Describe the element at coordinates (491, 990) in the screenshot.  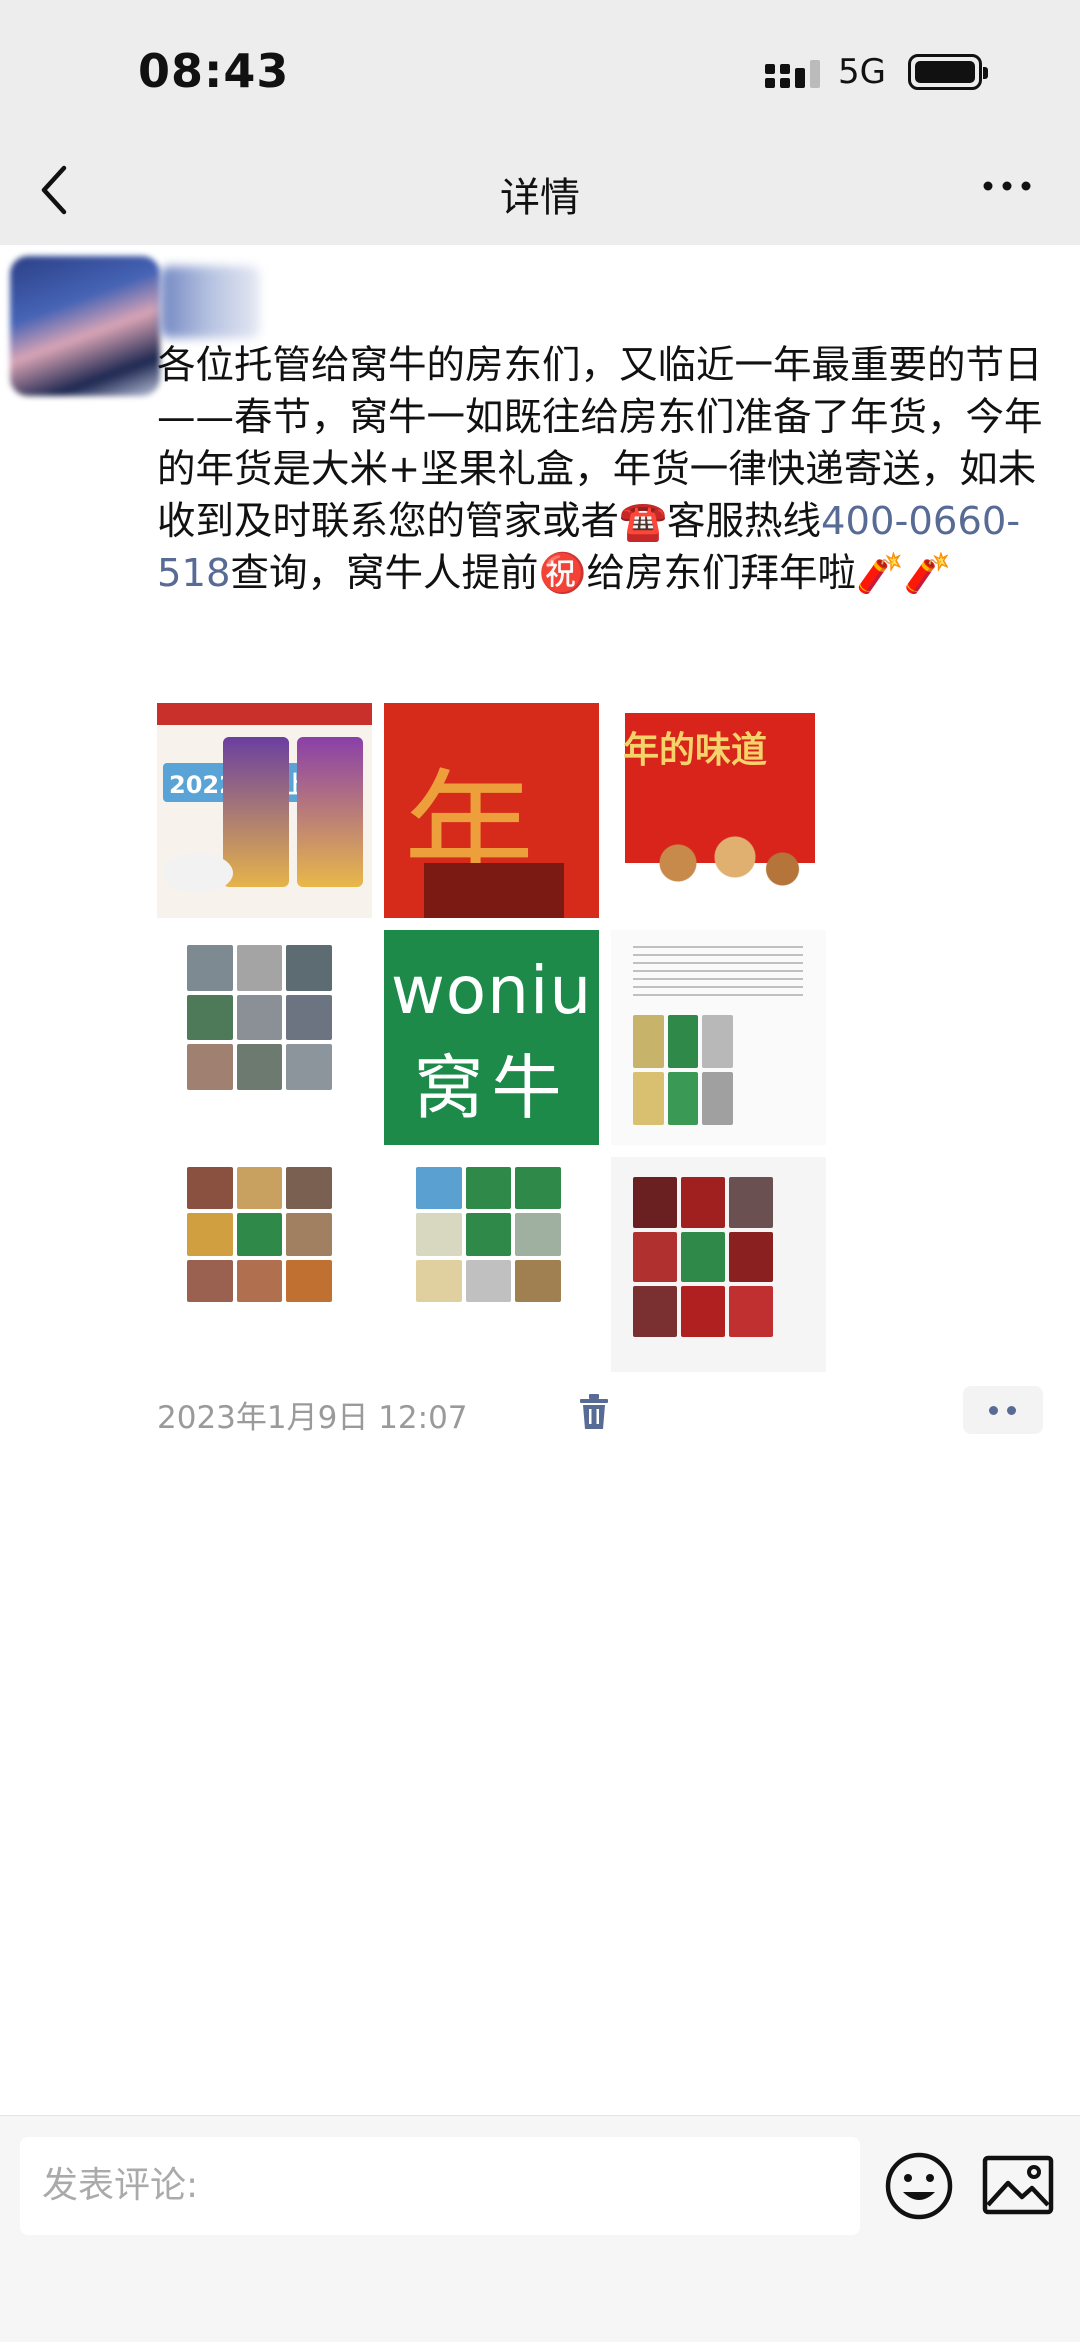
I see `brand-en: woniu` at that location.